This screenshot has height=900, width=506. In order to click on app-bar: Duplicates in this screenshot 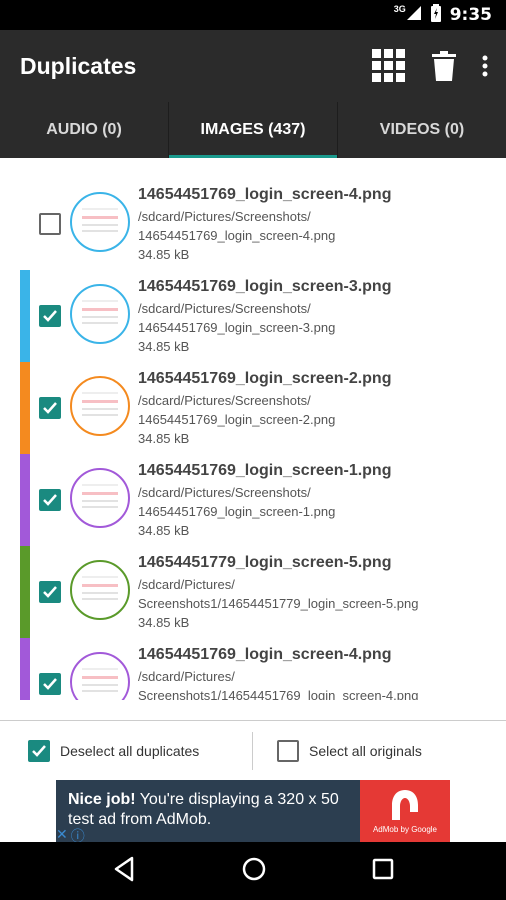, I will do `click(253, 66)`.